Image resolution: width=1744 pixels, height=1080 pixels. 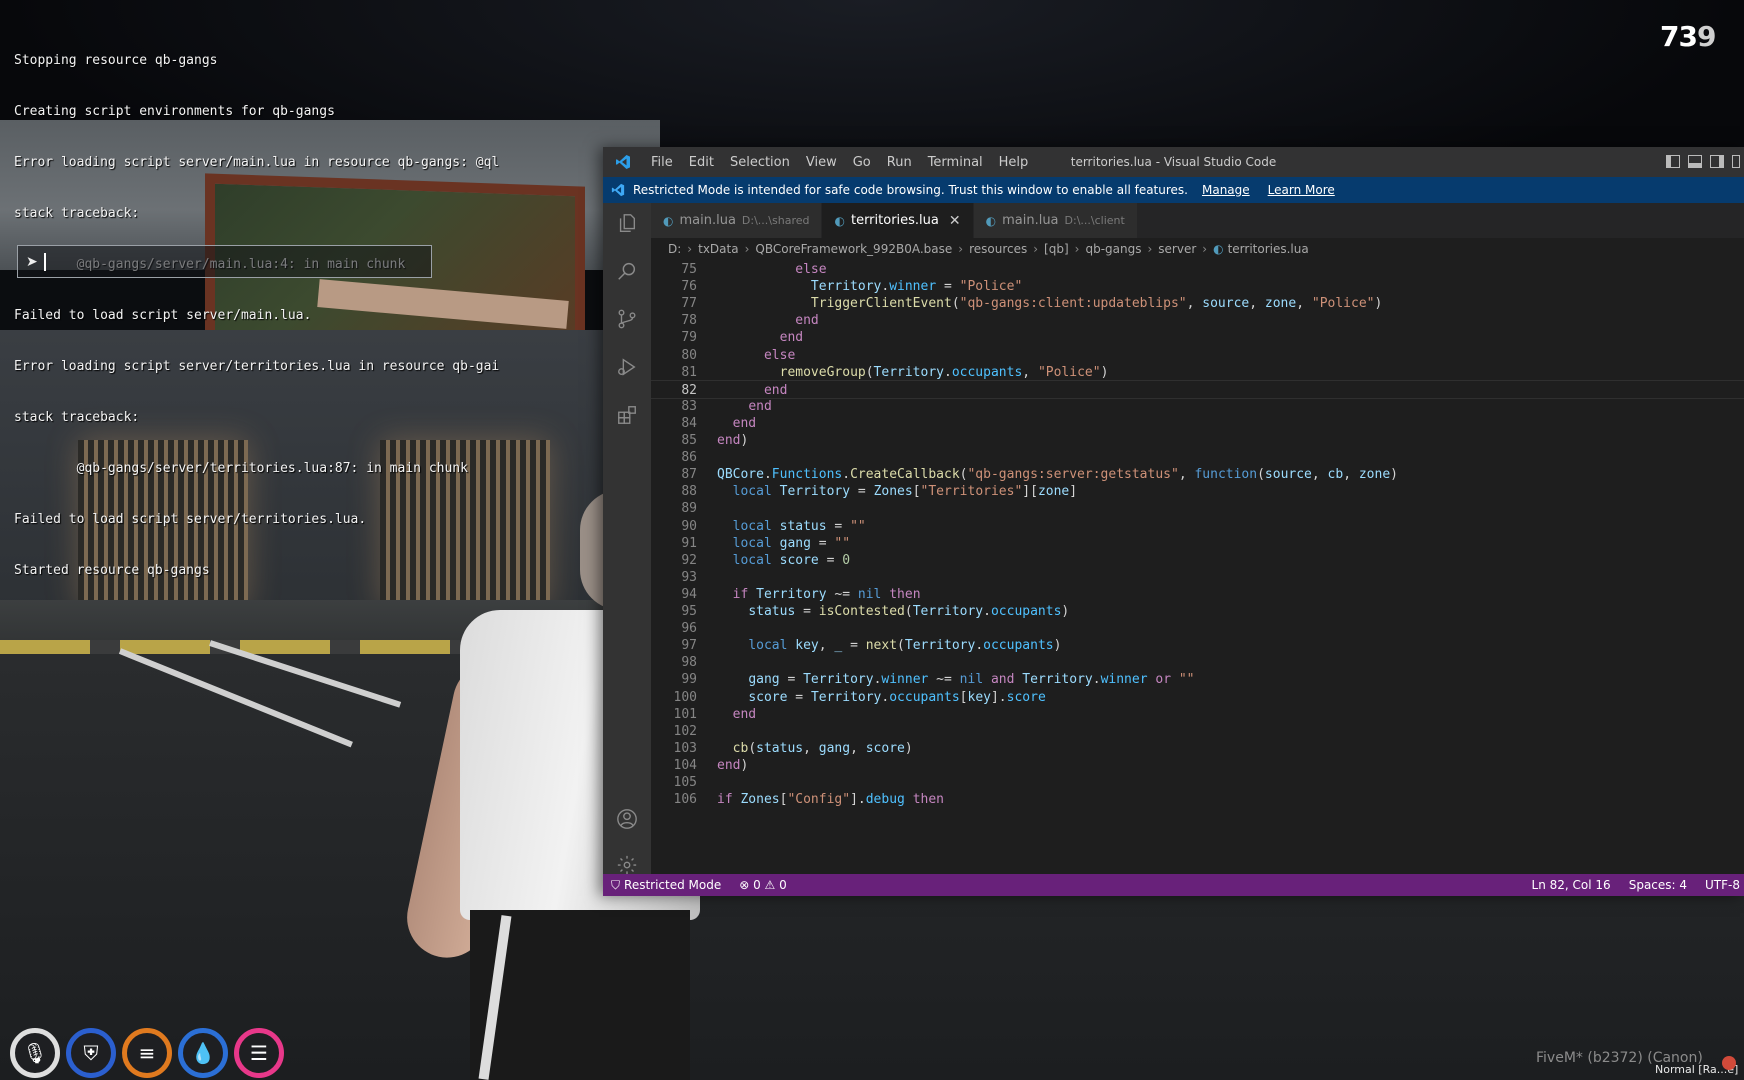 What do you see at coordinates (237, 261) in the screenshot?
I see `console-input` at bounding box center [237, 261].